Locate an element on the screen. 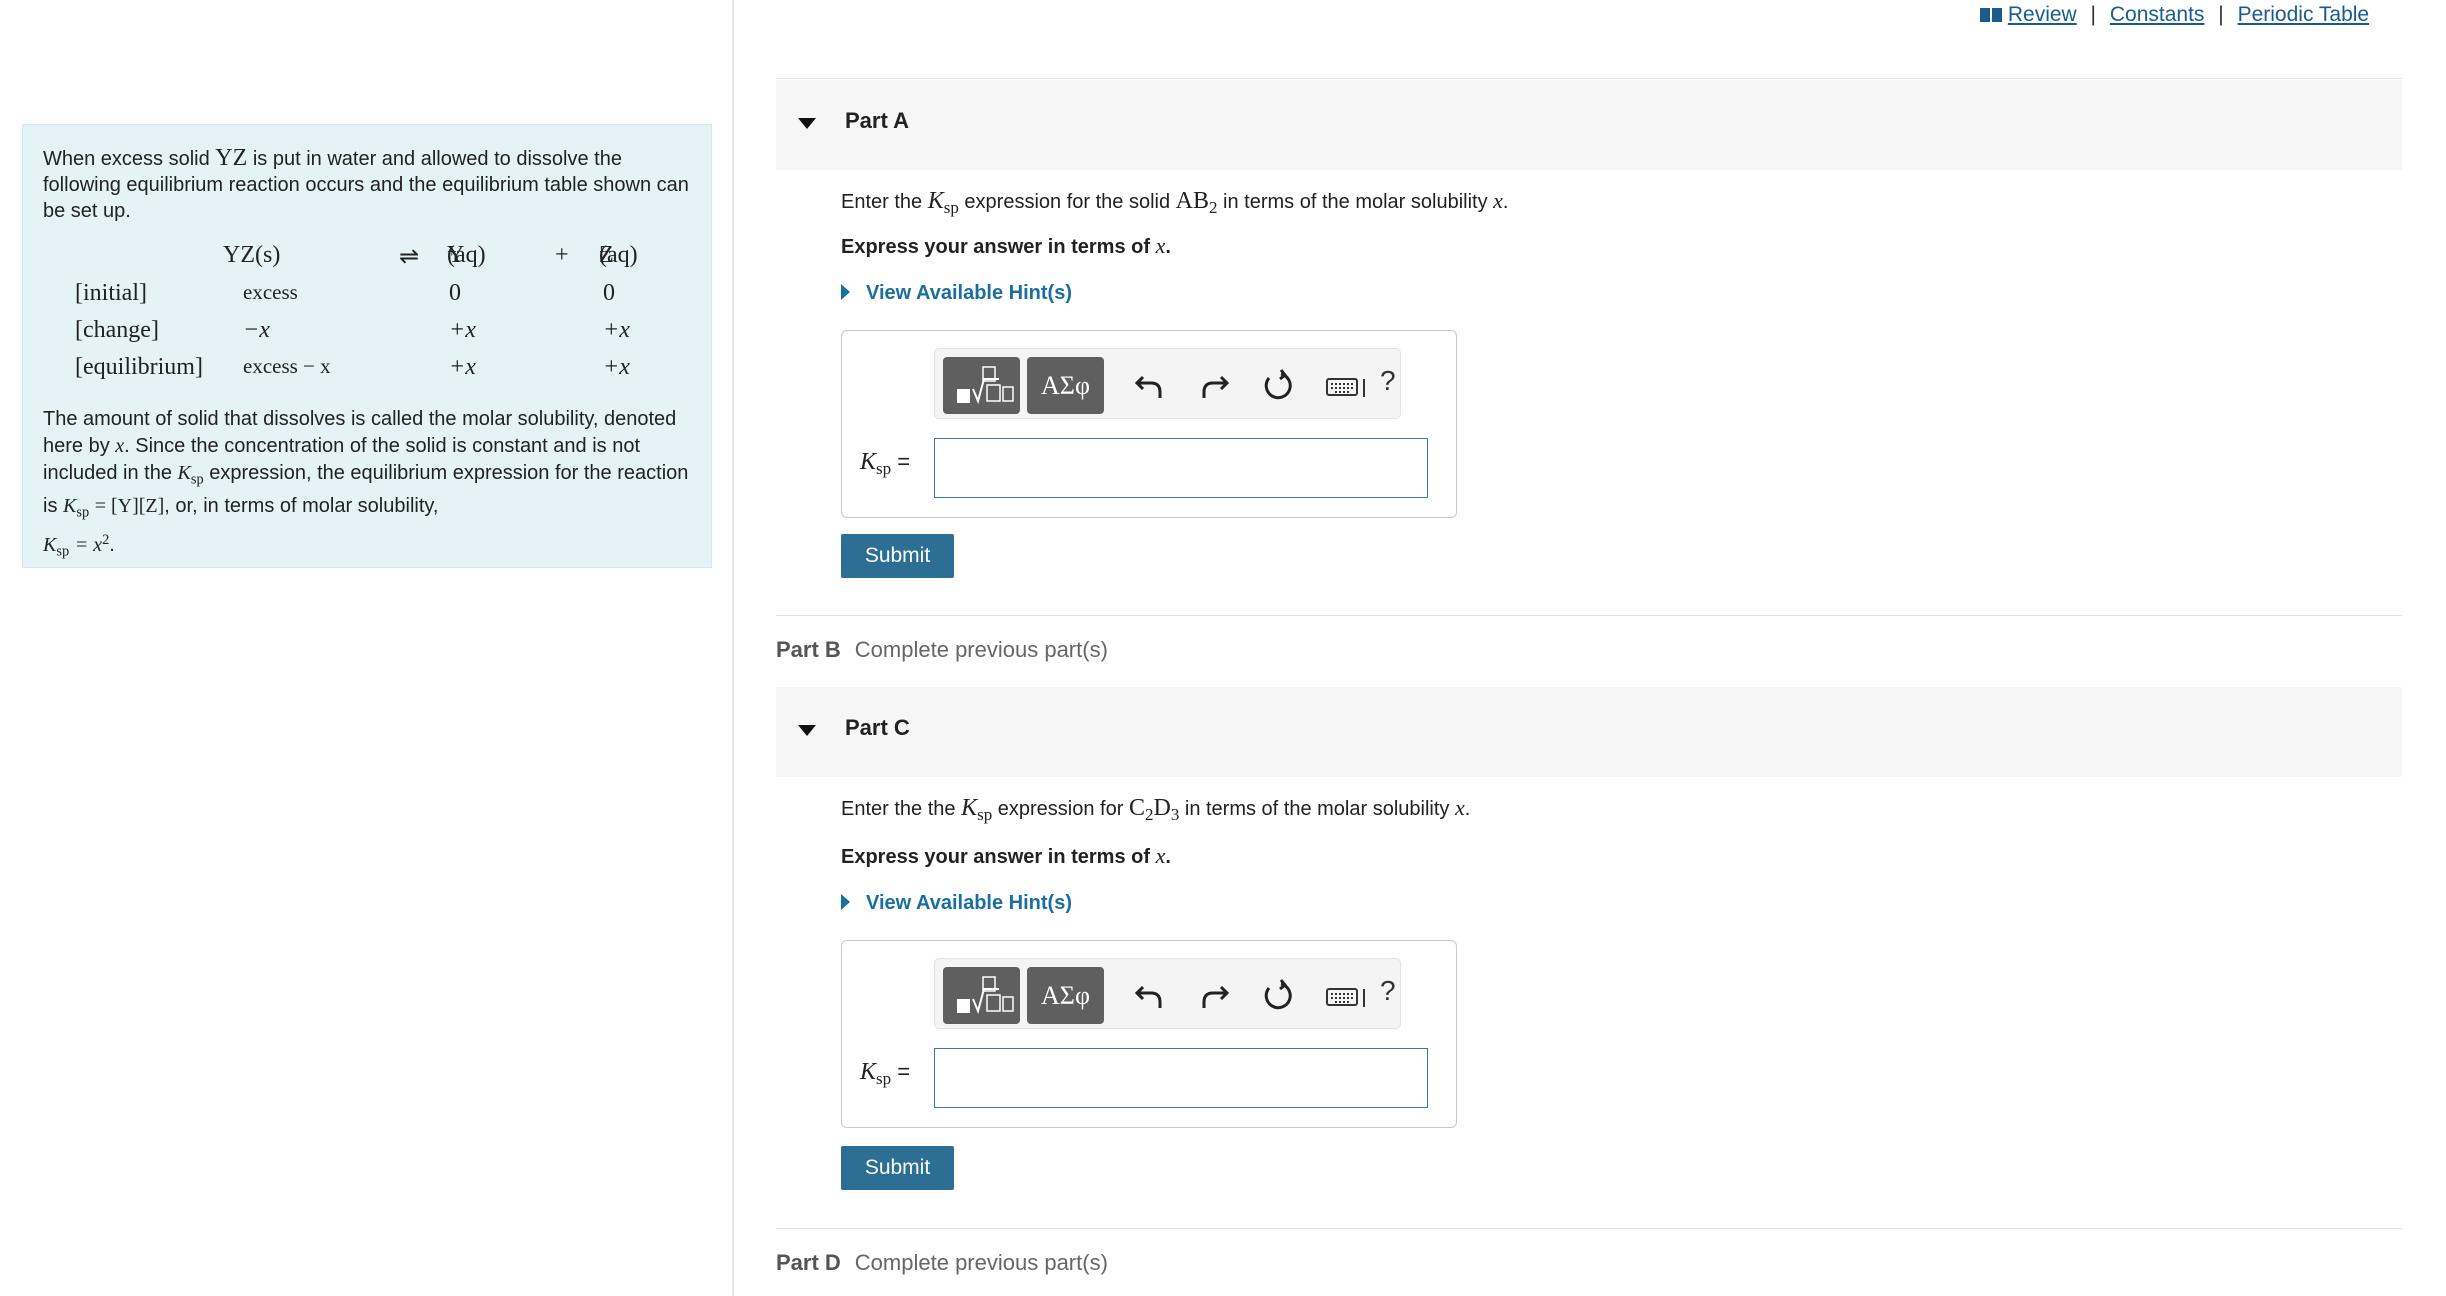 Image resolution: width=2446 pixels, height=1296 pixels. part-c-view-hints: View Available Hint(s) is located at coordinates (956, 903).